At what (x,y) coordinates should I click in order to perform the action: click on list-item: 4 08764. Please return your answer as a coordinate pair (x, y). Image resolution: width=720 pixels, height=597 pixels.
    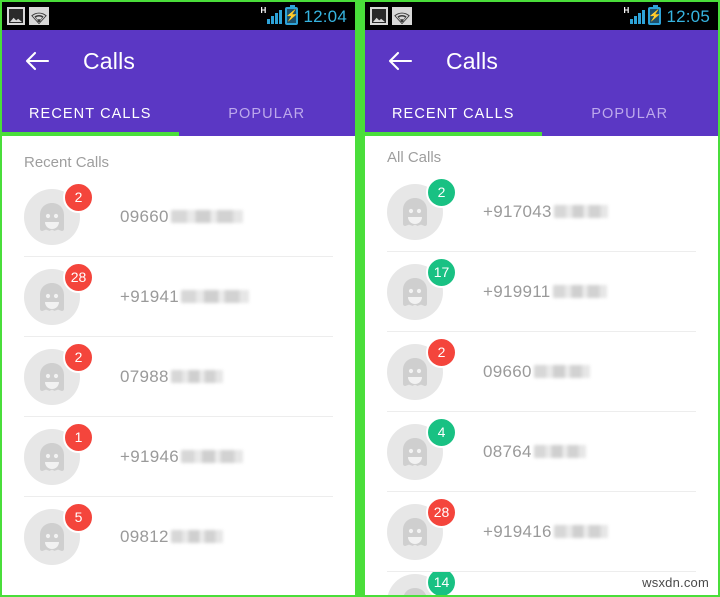
    Looking at the image, I should click on (541, 451).